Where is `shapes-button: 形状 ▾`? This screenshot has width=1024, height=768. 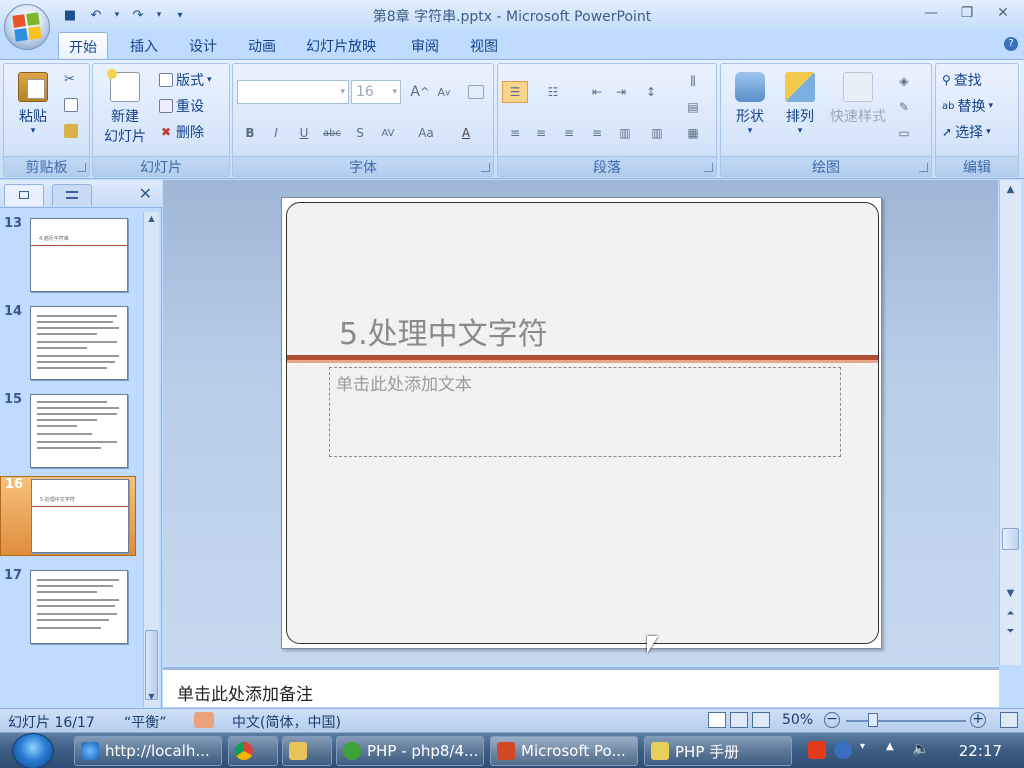 shapes-button: 形状 ▾ is located at coordinates (750, 104).